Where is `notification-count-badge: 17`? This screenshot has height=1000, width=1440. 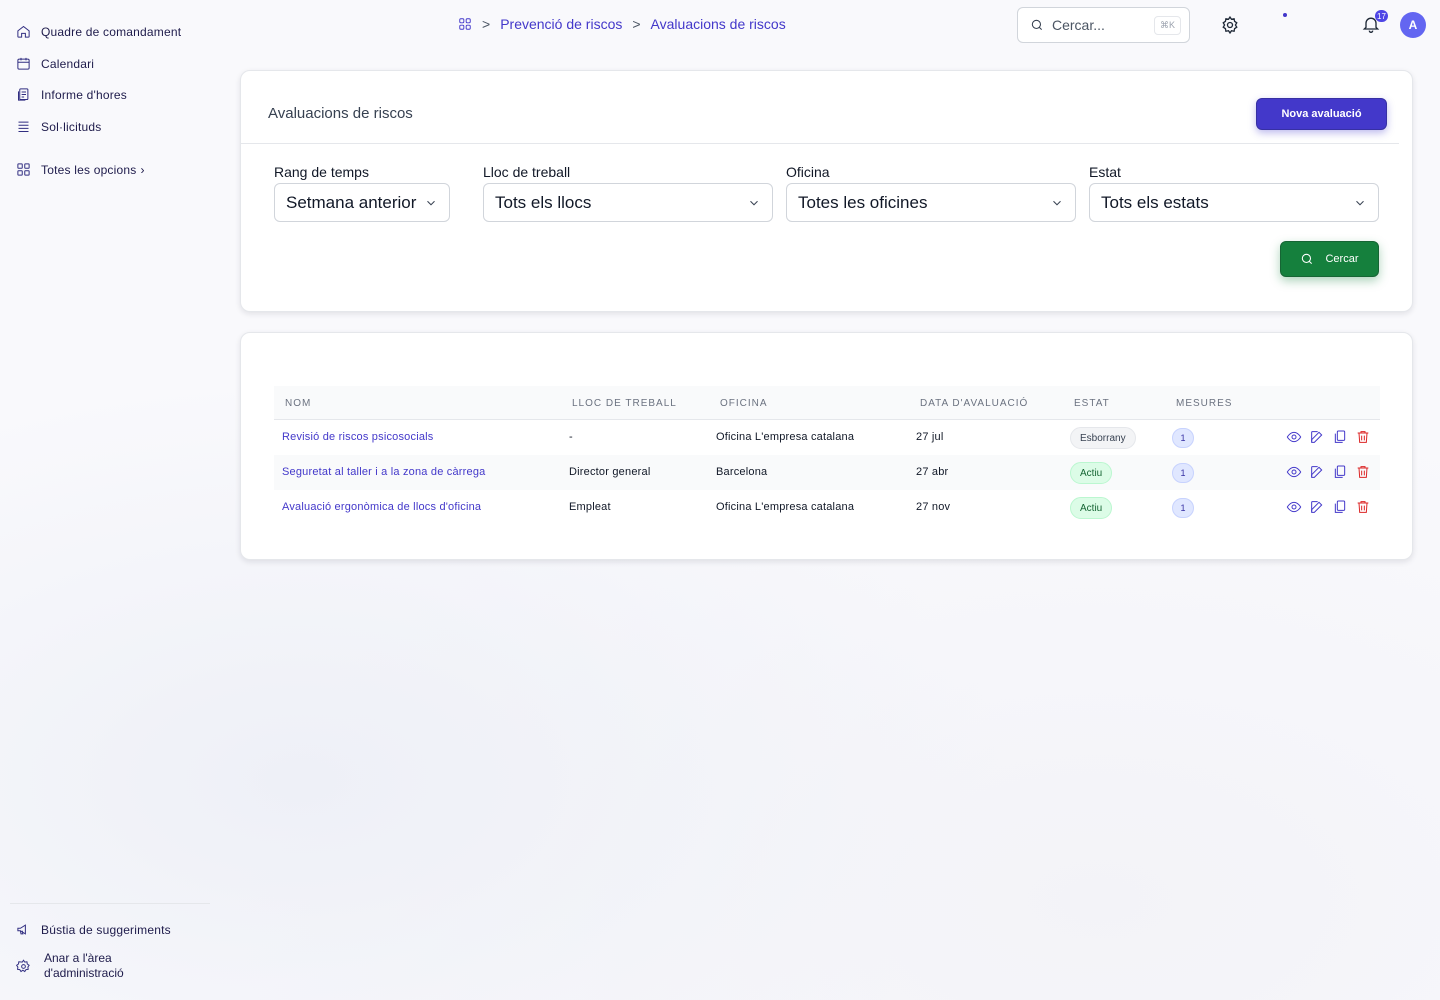 notification-count-badge: 17 is located at coordinates (1381, 16).